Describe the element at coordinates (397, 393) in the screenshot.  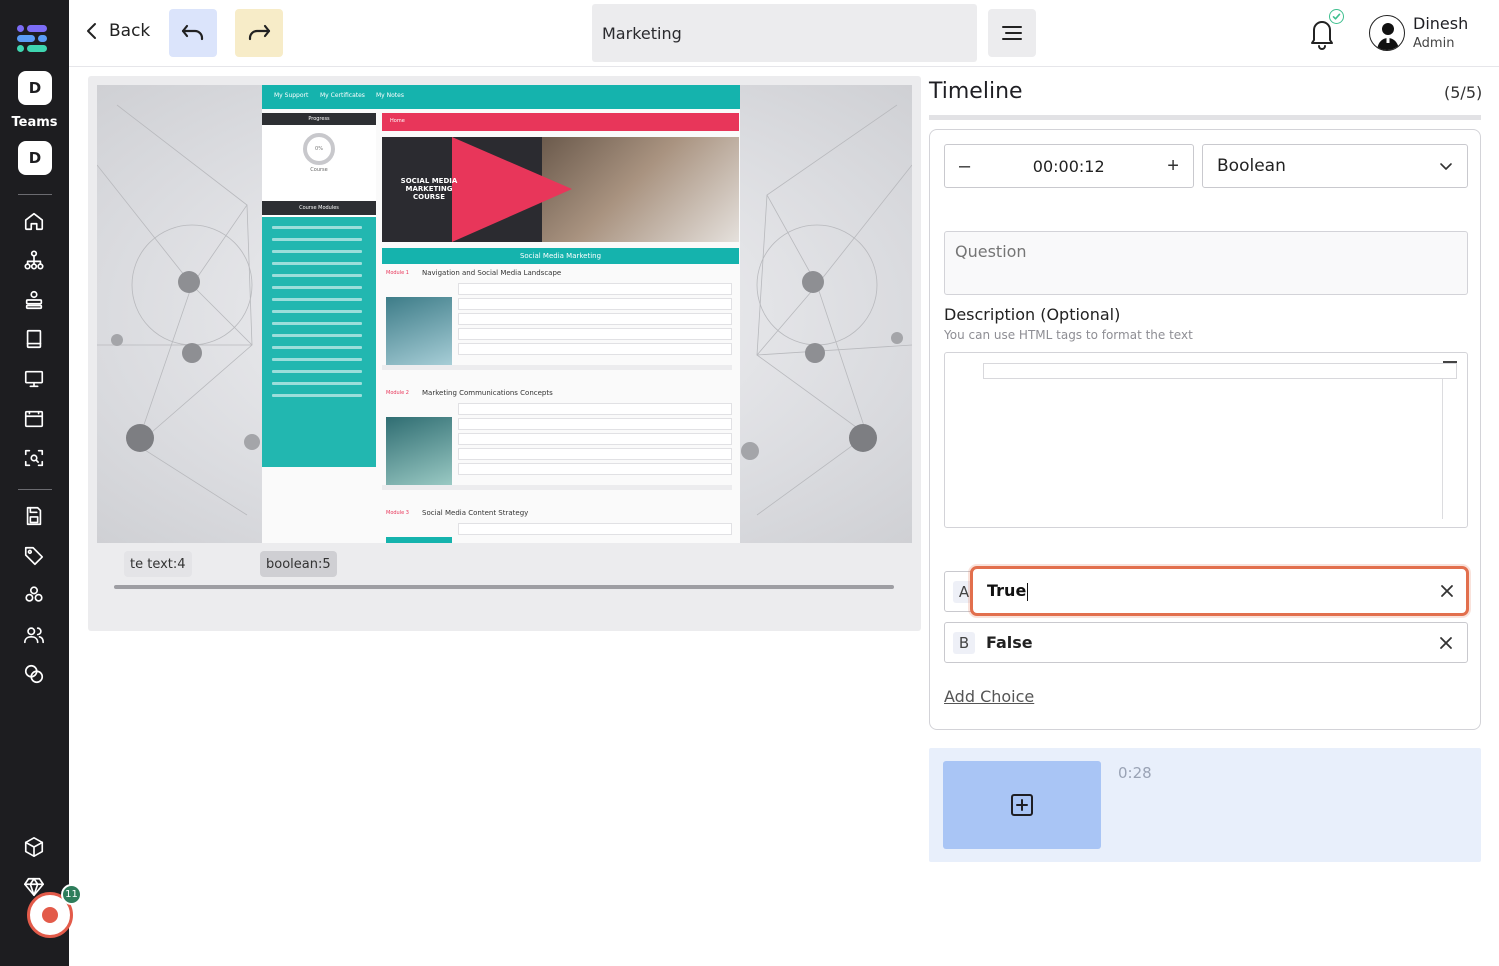
I see `module-2-label: Module 2` at that location.